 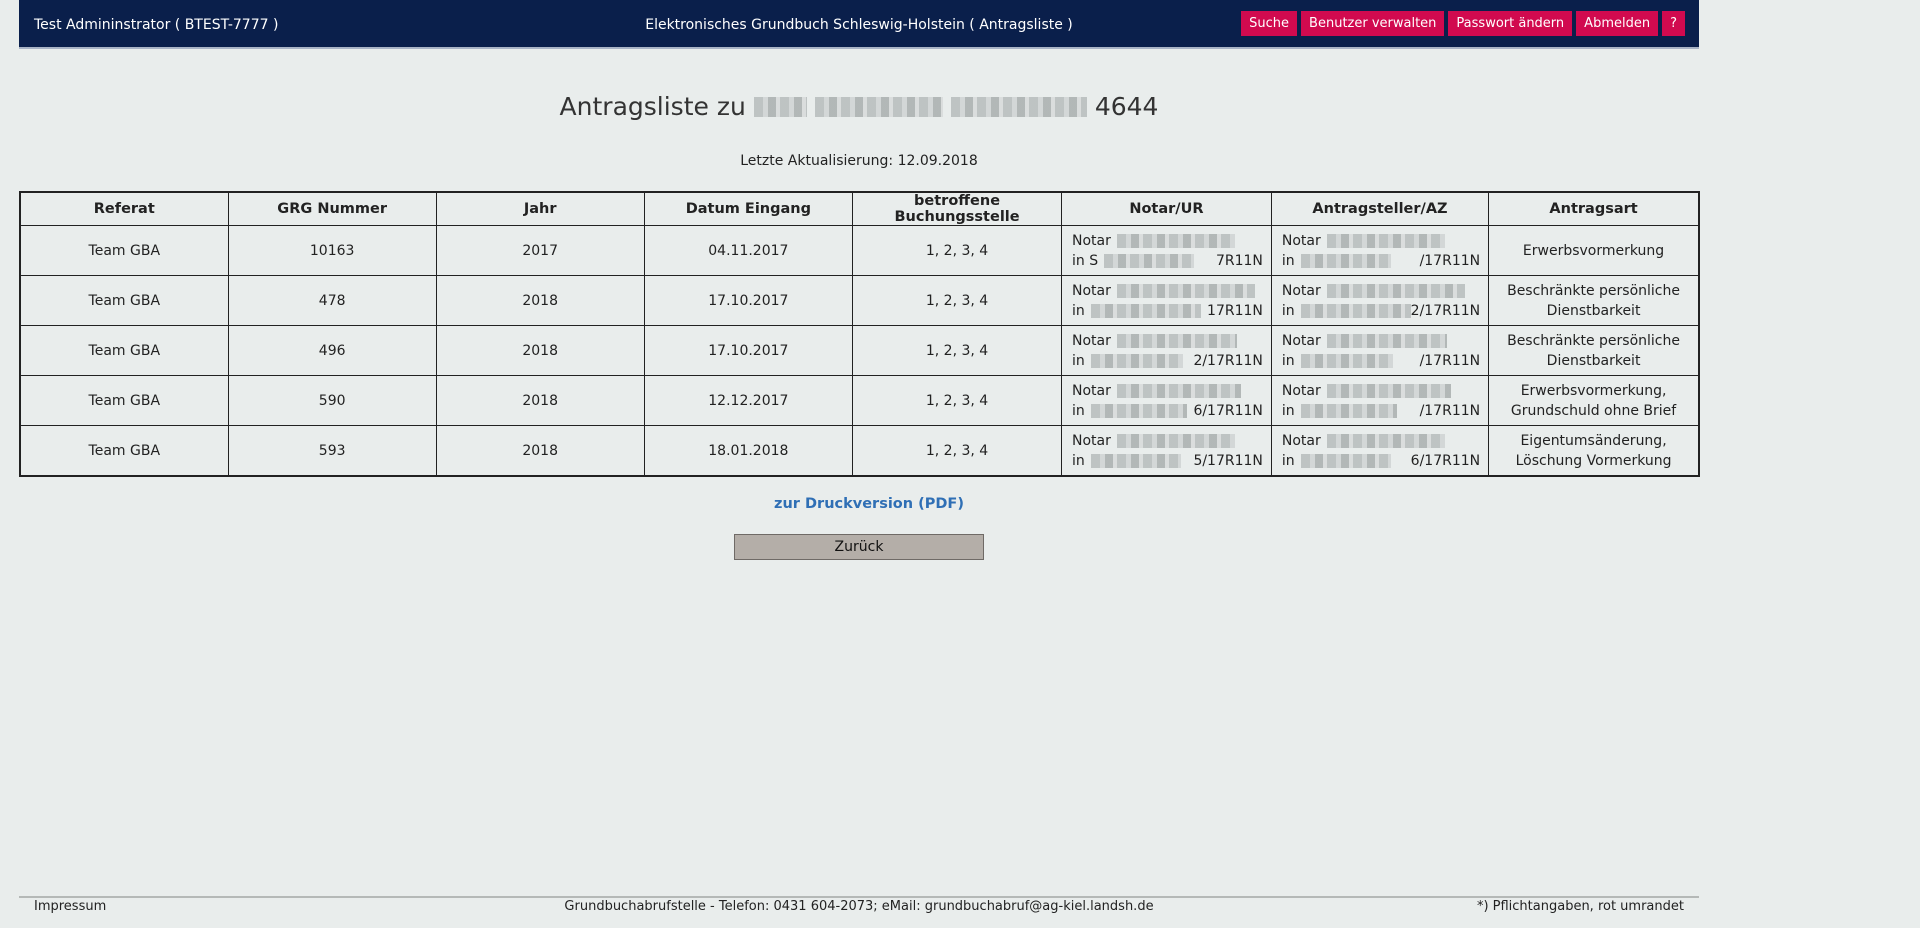 I want to click on footer-divider, so click(x=859, y=897).